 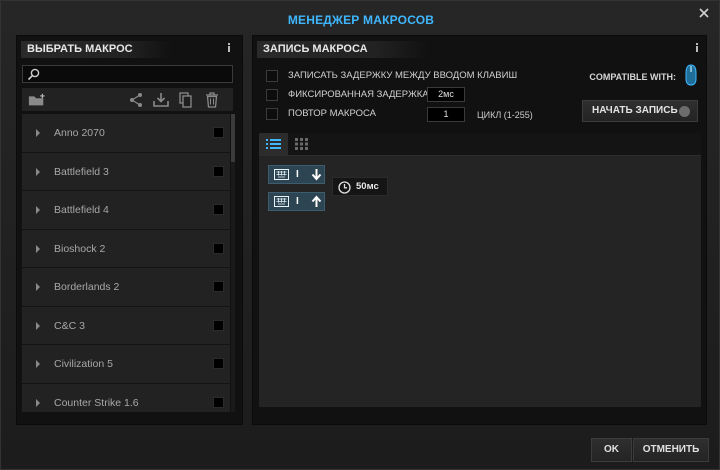 I want to click on macro-list-item: Civilization 5, so click(x=126, y=364).